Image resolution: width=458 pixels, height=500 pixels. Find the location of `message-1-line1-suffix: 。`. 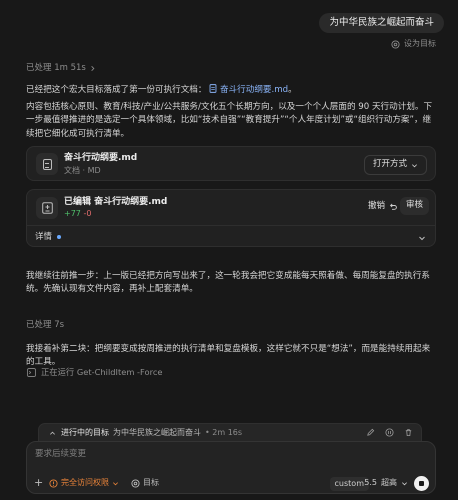

message-1-line1-suffix: 。 is located at coordinates (292, 90).